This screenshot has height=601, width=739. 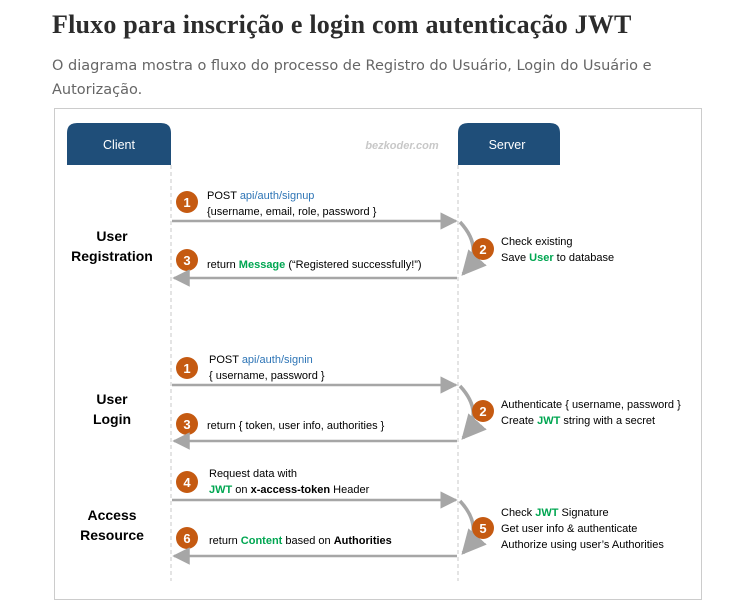 What do you see at coordinates (507, 145) in the screenshot?
I see `server-header-label: Server` at bounding box center [507, 145].